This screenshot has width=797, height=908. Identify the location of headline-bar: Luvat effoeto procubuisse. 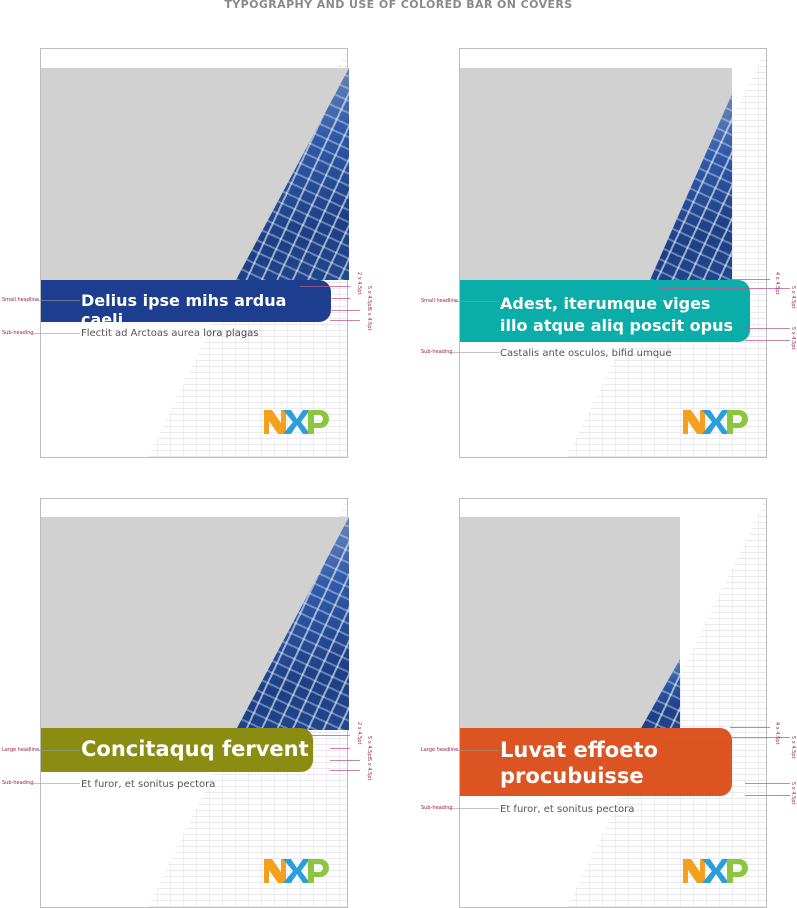
(596, 762).